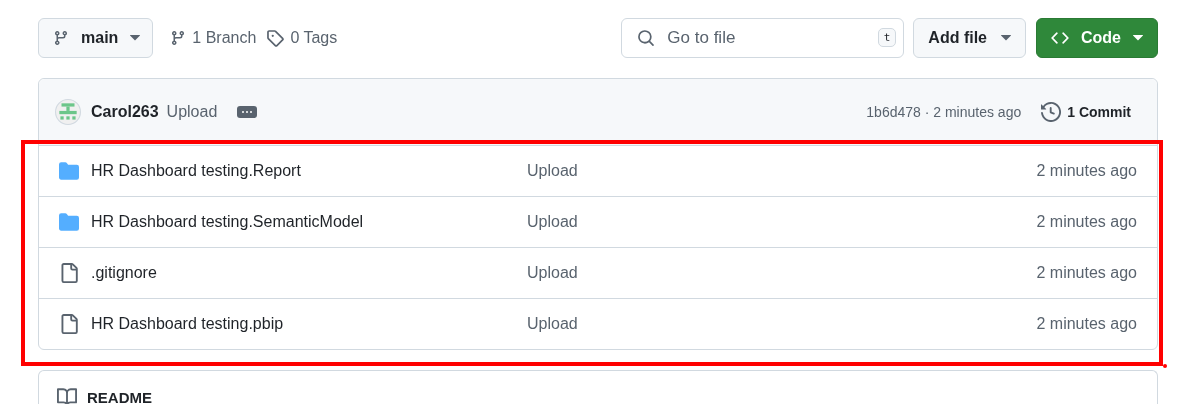 This screenshot has width=1187, height=404. What do you see at coordinates (1051, 112) in the screenshot?
I see `history-icon` at bounding box center [1051, 112].